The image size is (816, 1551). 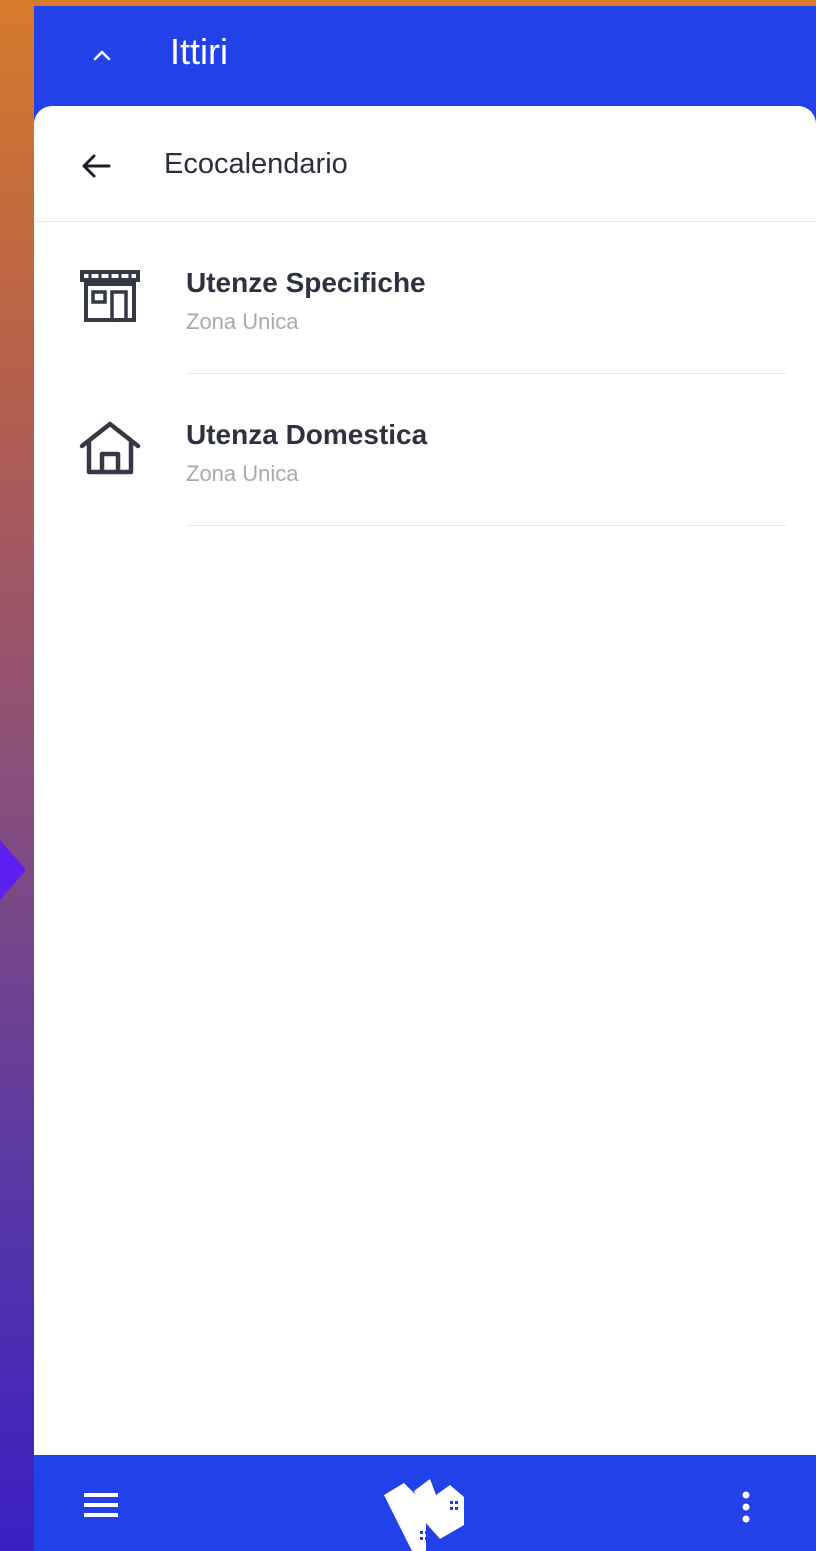 What do you see at coordinates (425, 164) in the screenshot?
I see `section-header: Ecocalendario` at bounding box center [425, 164].